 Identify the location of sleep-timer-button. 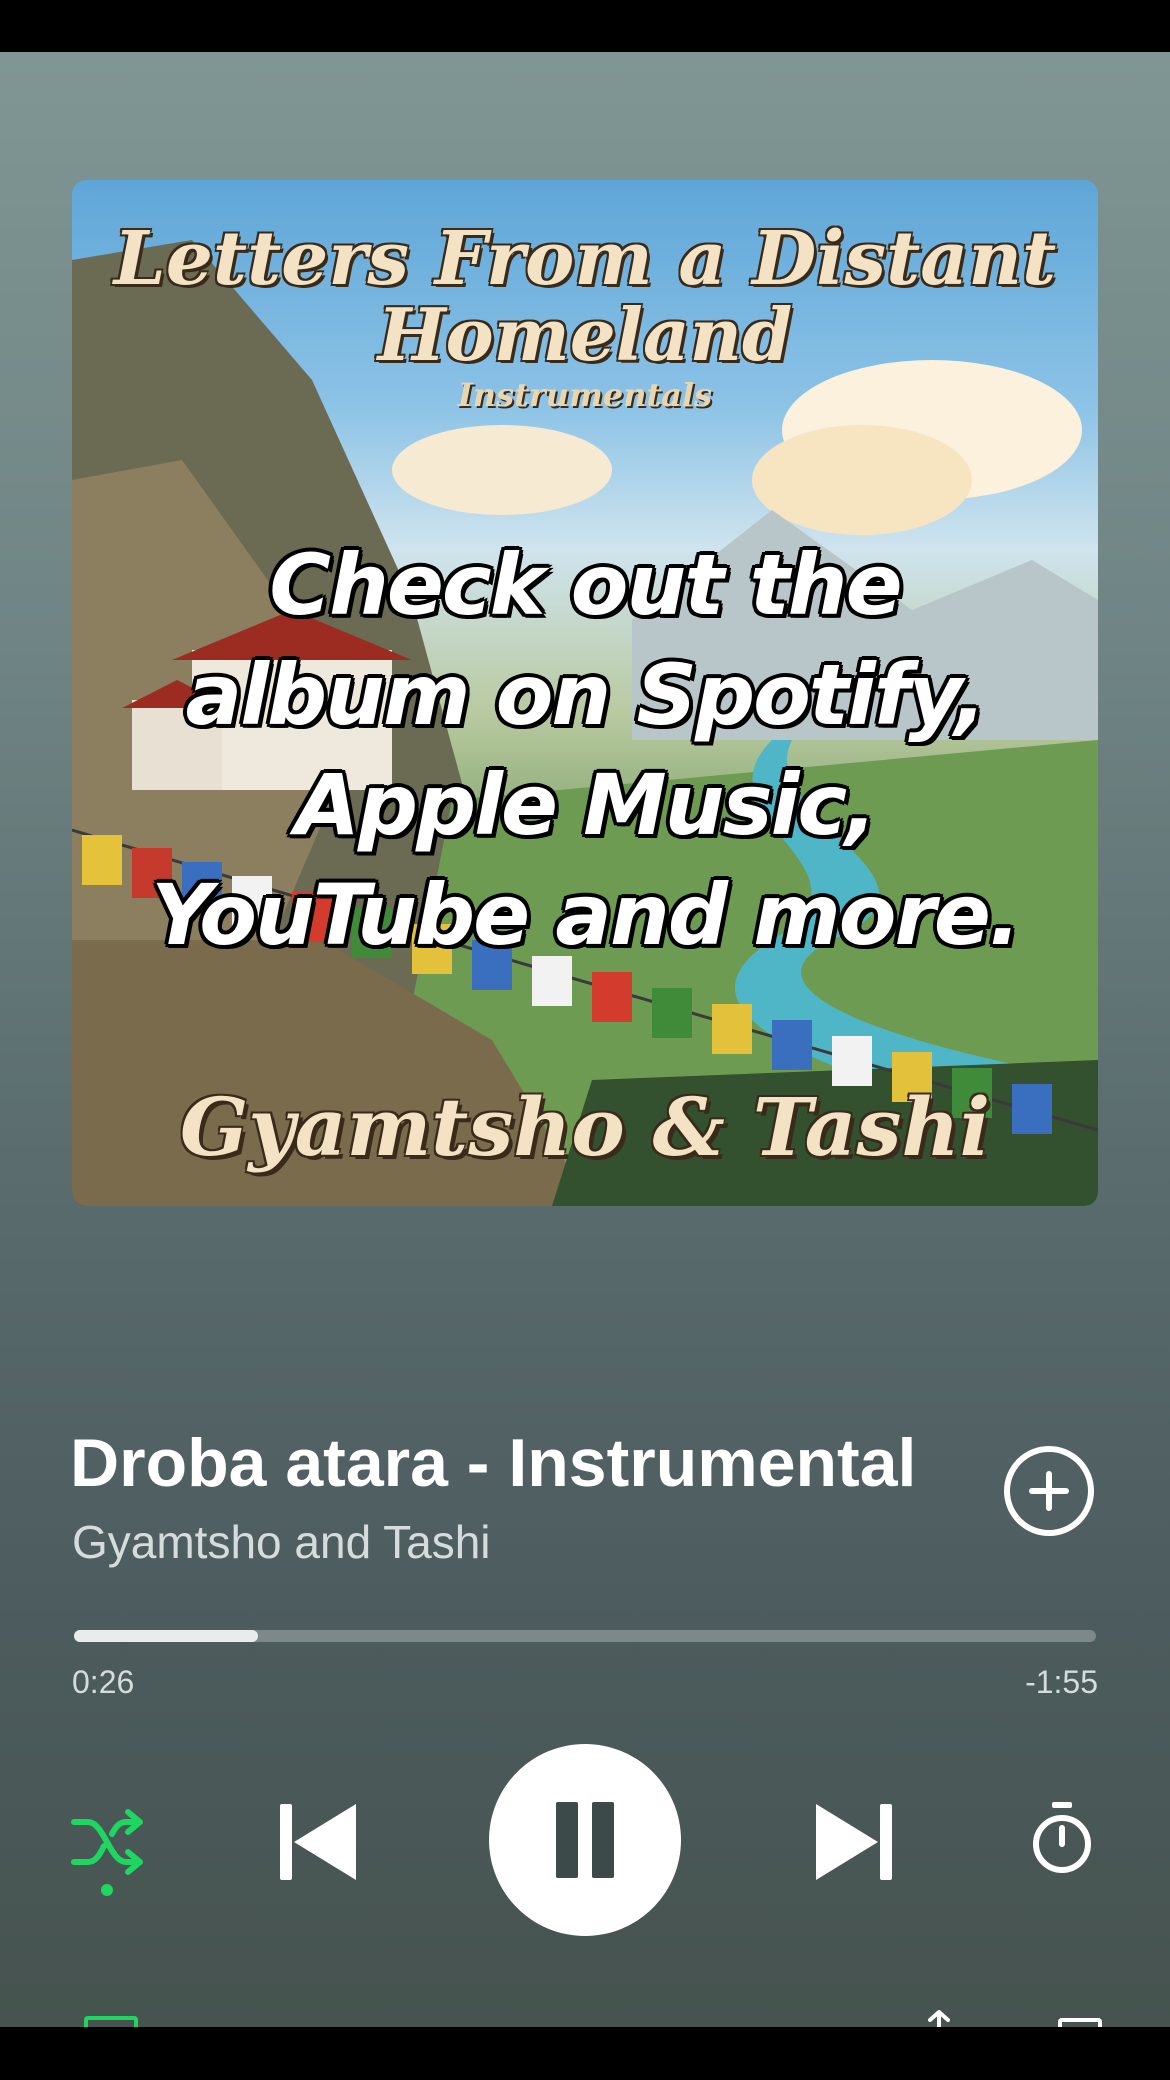
(1062, 1838).